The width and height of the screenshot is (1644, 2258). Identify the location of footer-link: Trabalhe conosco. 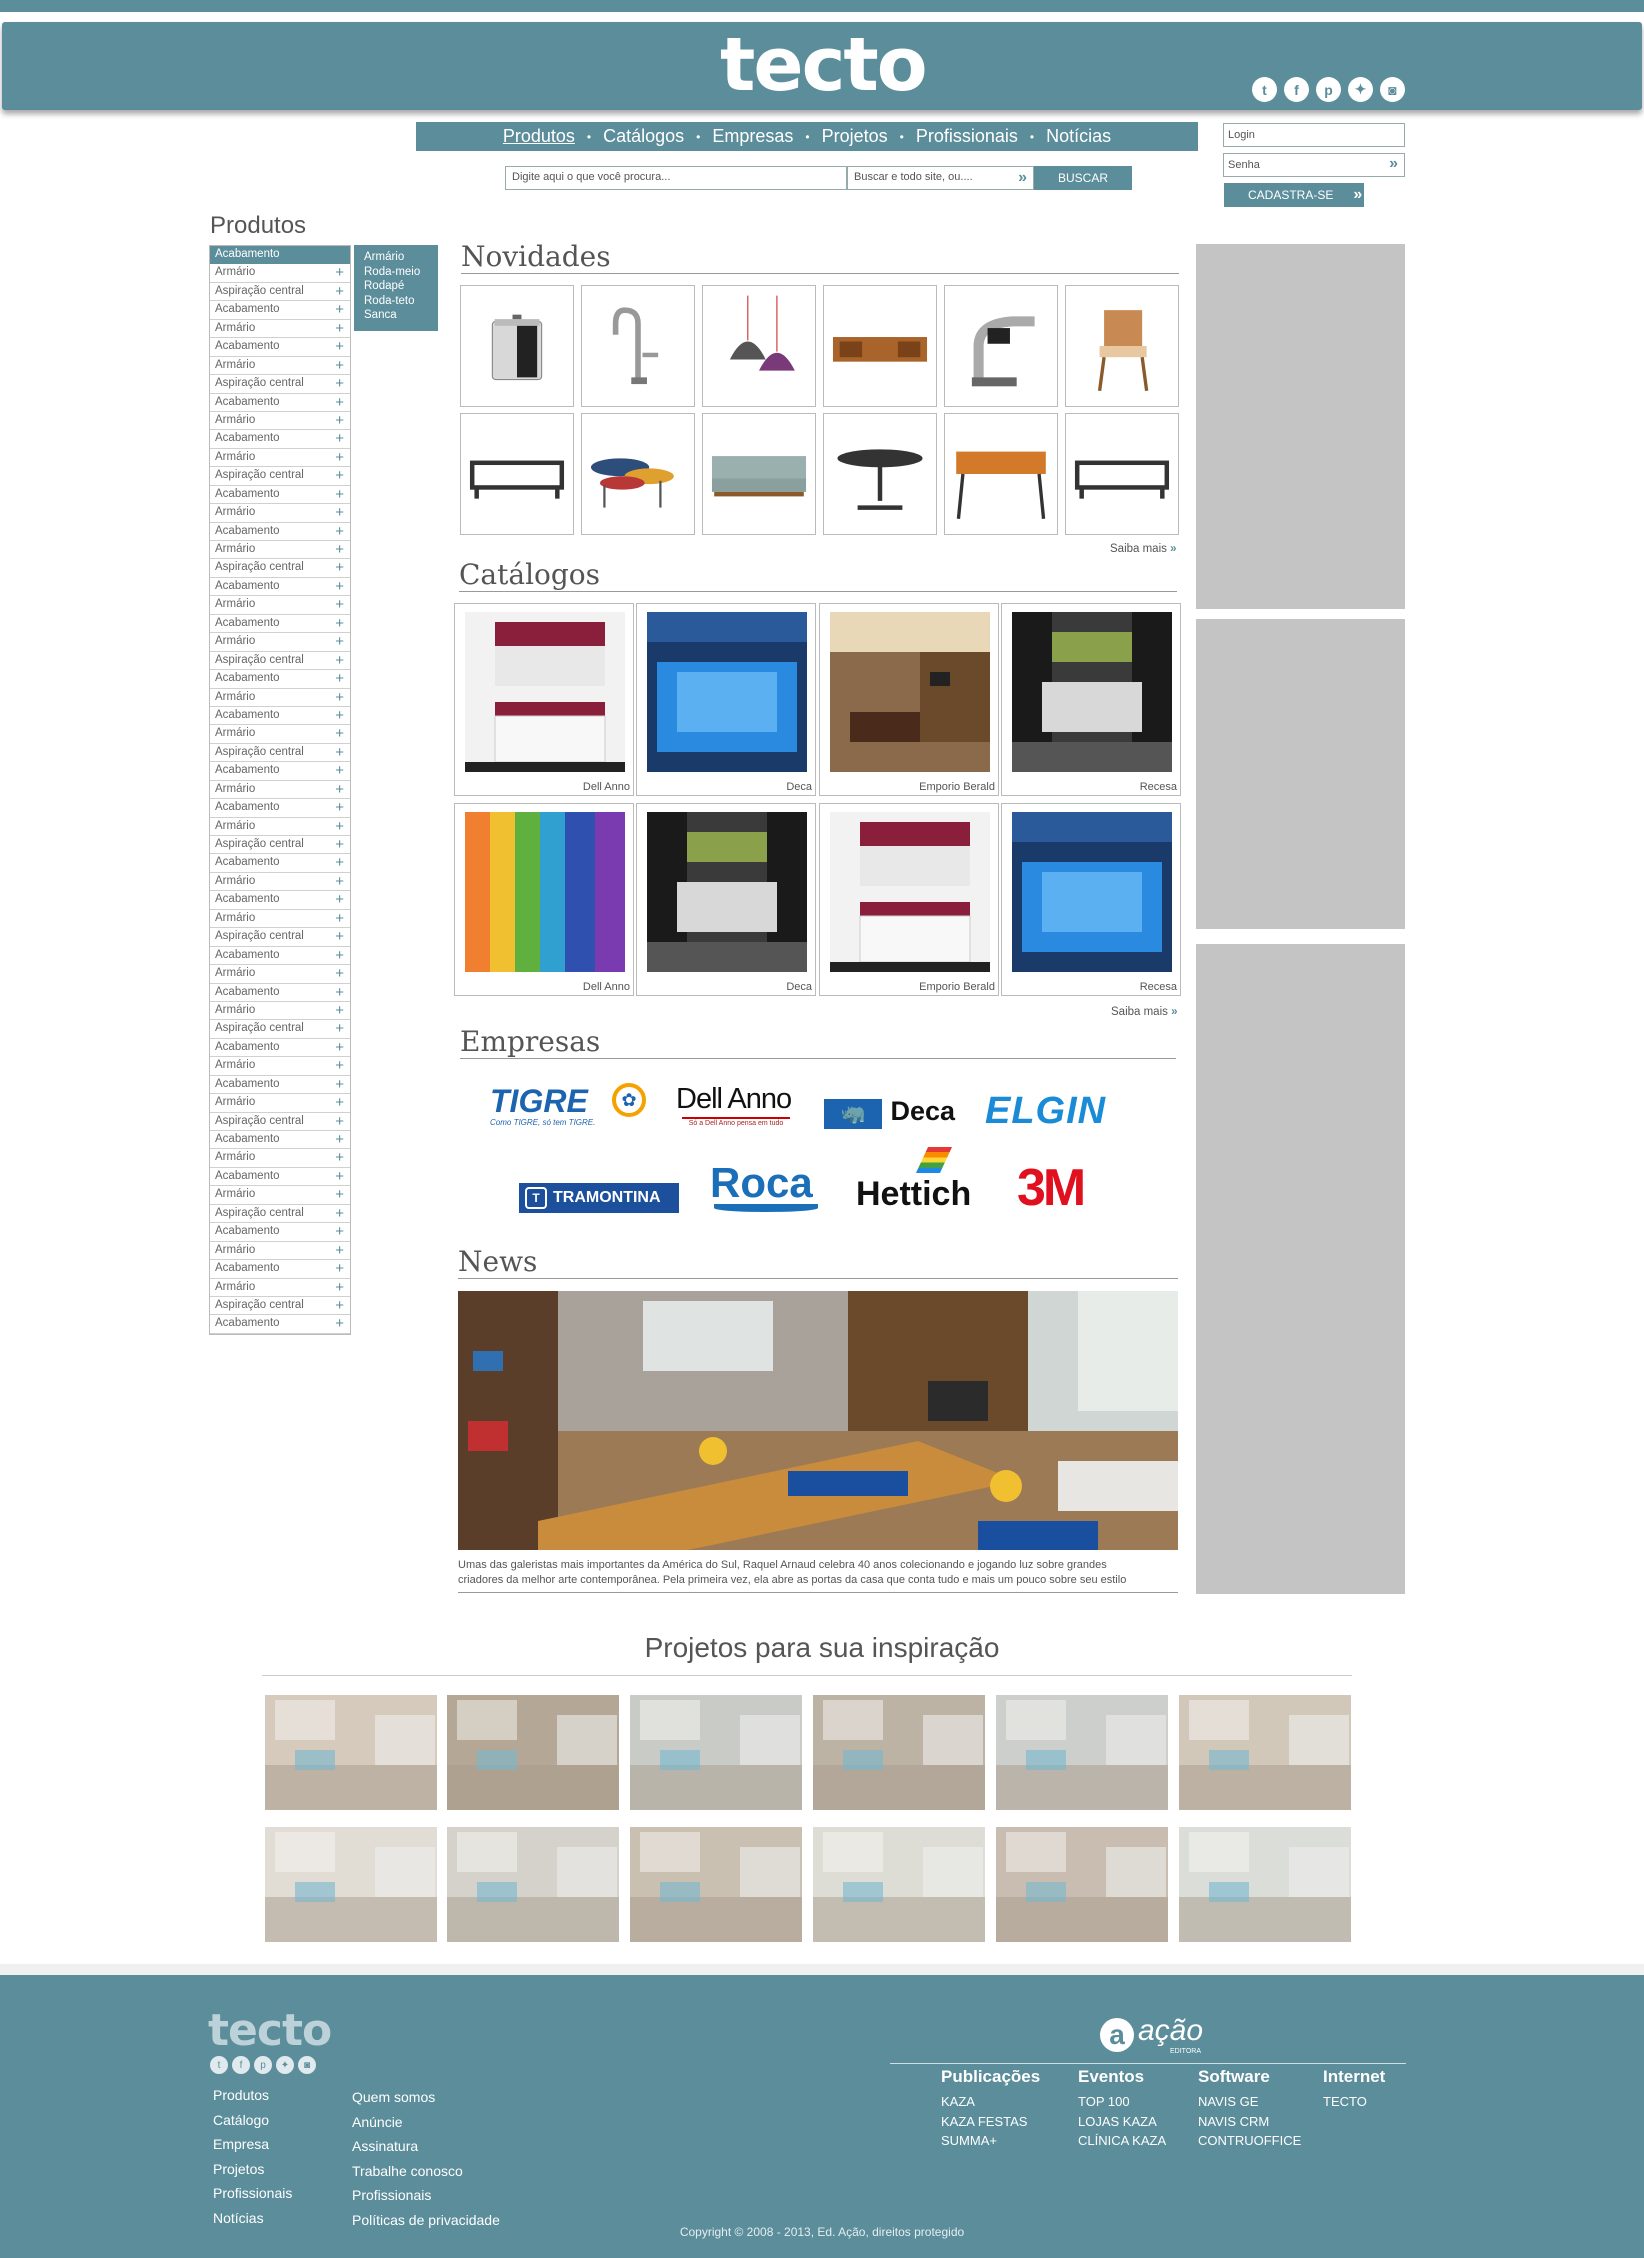
(407, 2171).